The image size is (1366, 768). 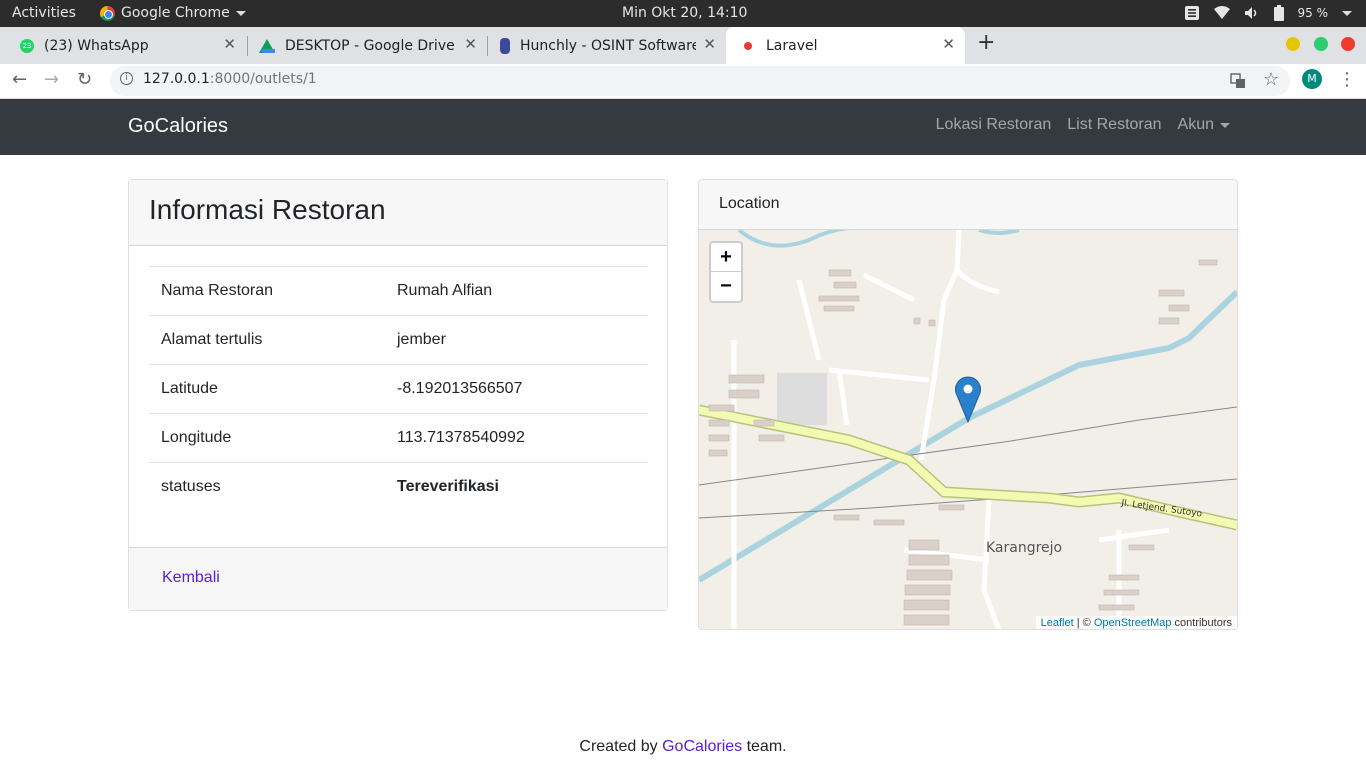 What do you see at coordinates (107, 13) in the screenshot?
I see `chrome-icon` at bounding box center [107, 13].